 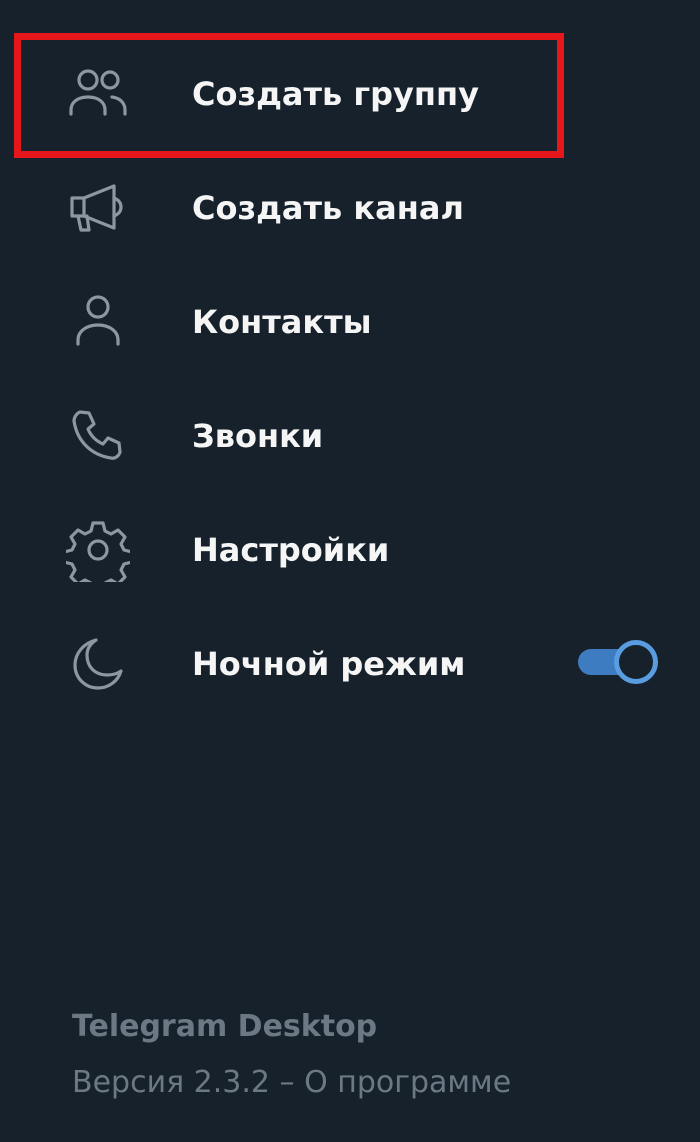 I want to click on moon-icon, so click(x=98, y=664).